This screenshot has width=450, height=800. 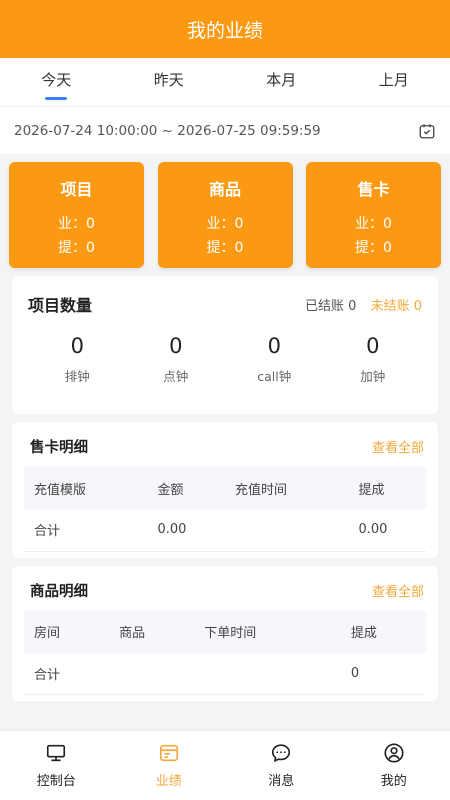 I want to click on section-title: 商品明细, so click(x=59, y=591).